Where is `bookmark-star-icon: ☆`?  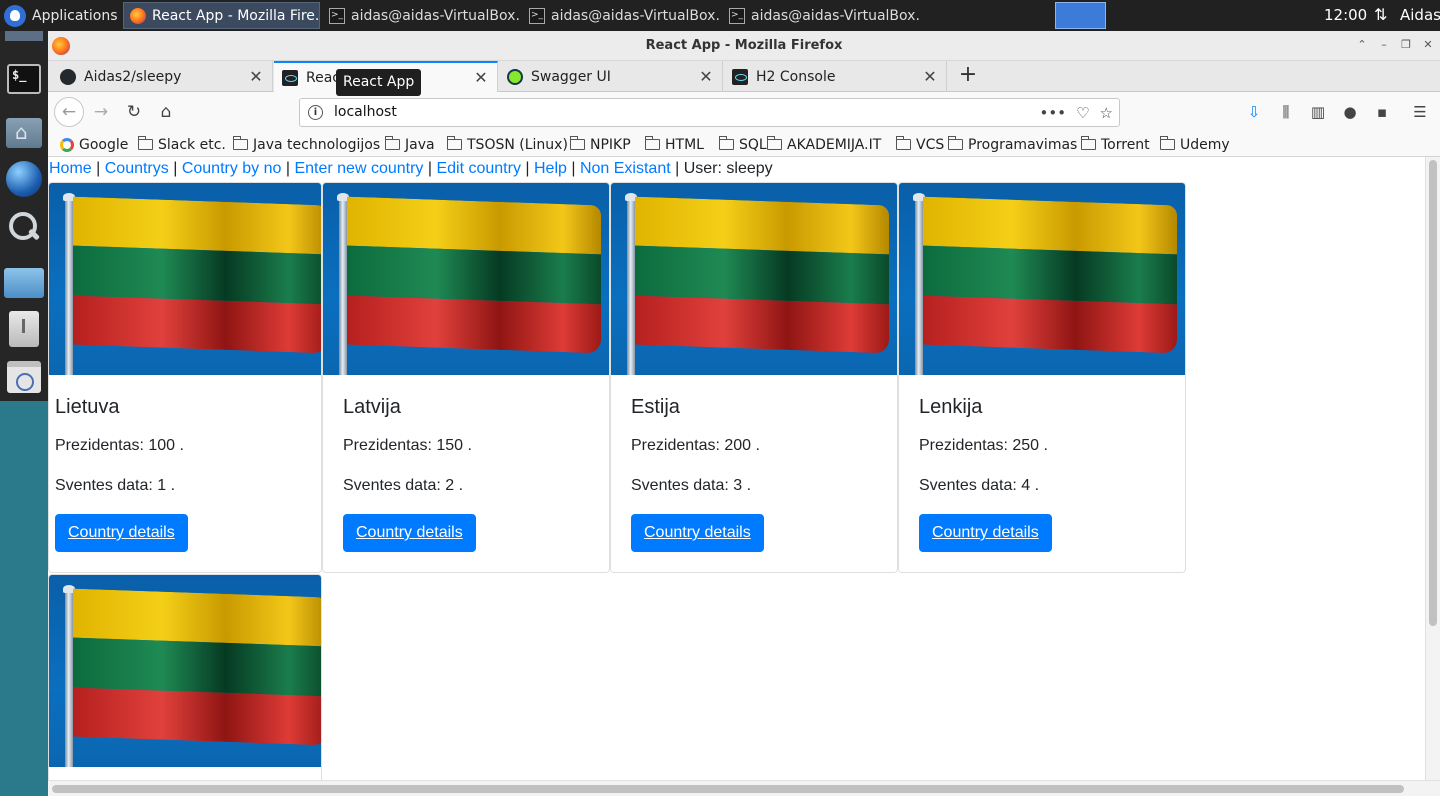 bookmark-star-icon: ☆ is located at coordinates (1106, 113).